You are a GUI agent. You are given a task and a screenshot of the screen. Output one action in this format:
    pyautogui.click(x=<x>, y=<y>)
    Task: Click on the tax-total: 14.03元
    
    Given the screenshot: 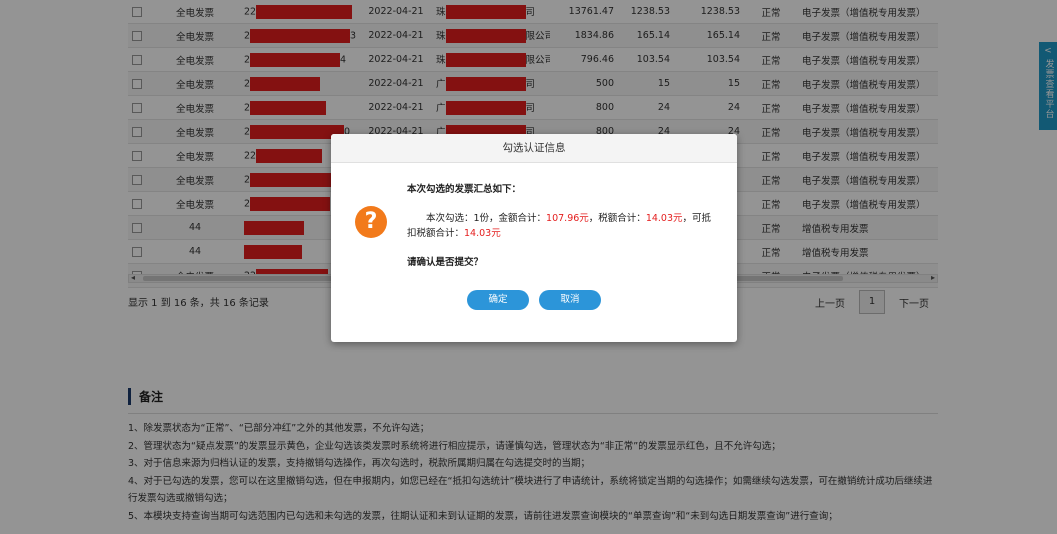 What is the action you would take?
    pyautogui.click(x=664, y=218)
    